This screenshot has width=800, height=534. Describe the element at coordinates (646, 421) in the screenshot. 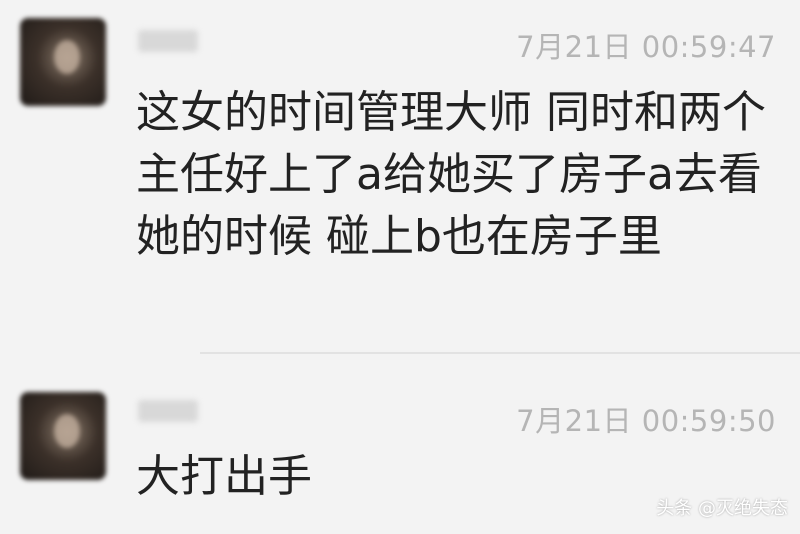

I see `timestamp: 7月21日 00:59:50` at that location.